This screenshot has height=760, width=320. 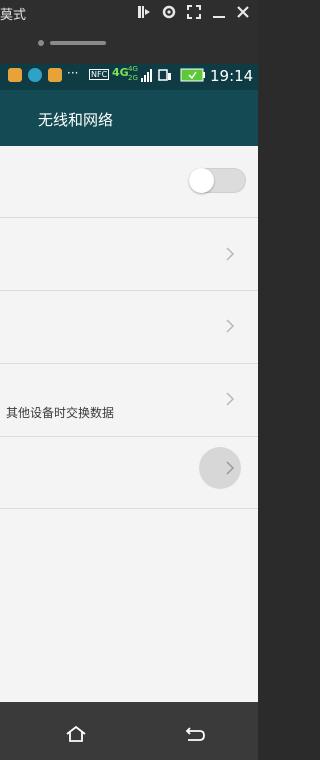 What do you see at coordinates (99, 74) in the screenshot?
I see `nfc-icon: NFC` at bounding box center [99, 74].